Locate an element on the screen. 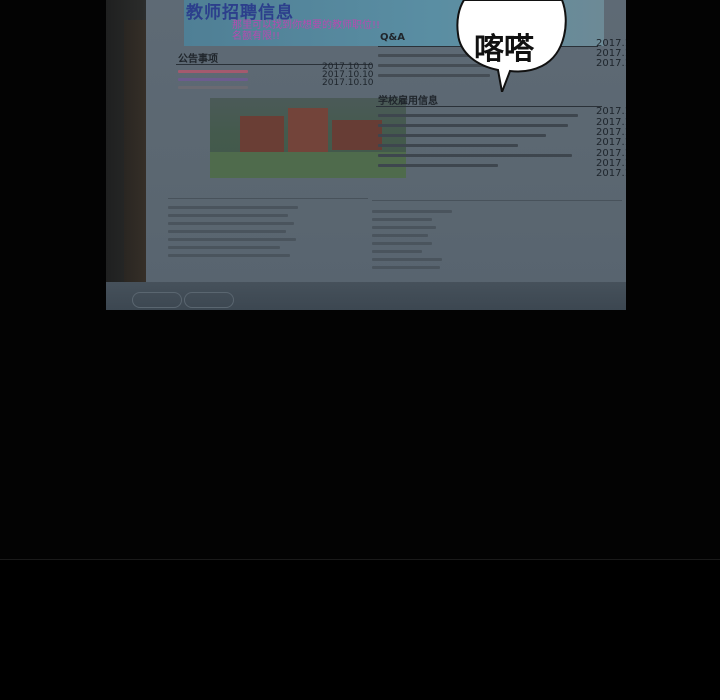 The height and width of the screenshot is (700, 720). notice-heading: 公告事项 is located at coordinates (198, 59).